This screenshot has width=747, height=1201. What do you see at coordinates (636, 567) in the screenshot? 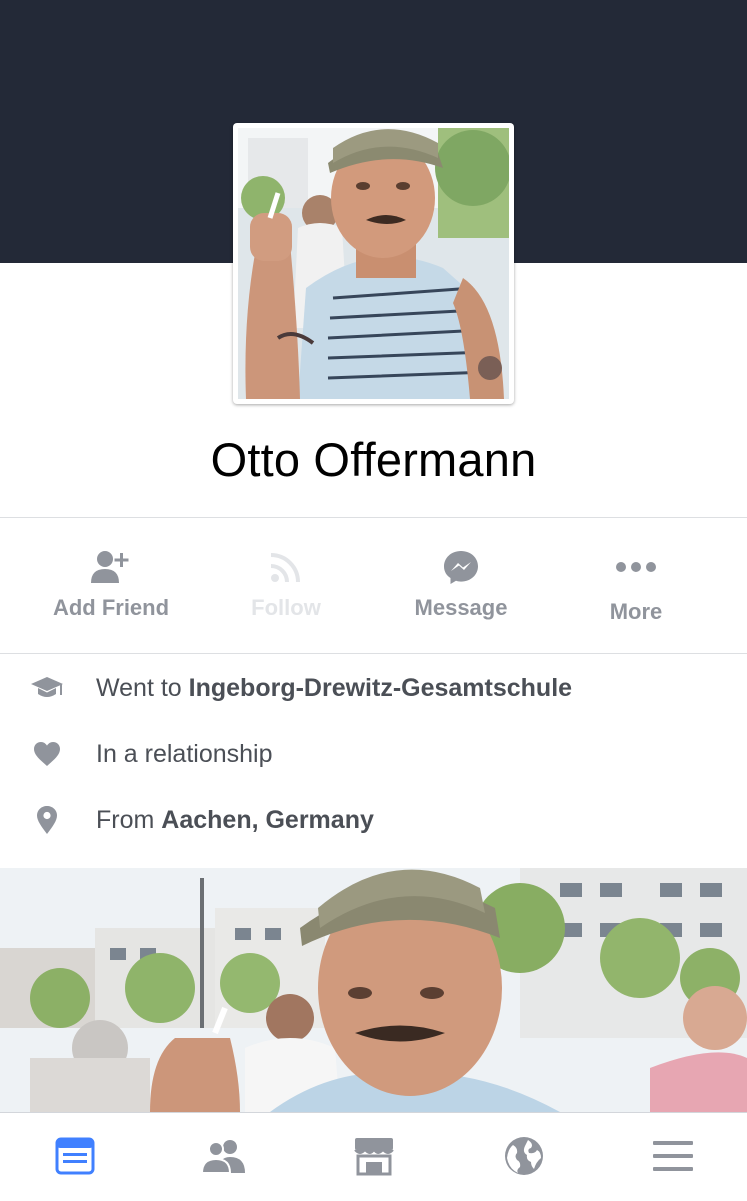
I see `more-icon` at bounding box center [636, 567].